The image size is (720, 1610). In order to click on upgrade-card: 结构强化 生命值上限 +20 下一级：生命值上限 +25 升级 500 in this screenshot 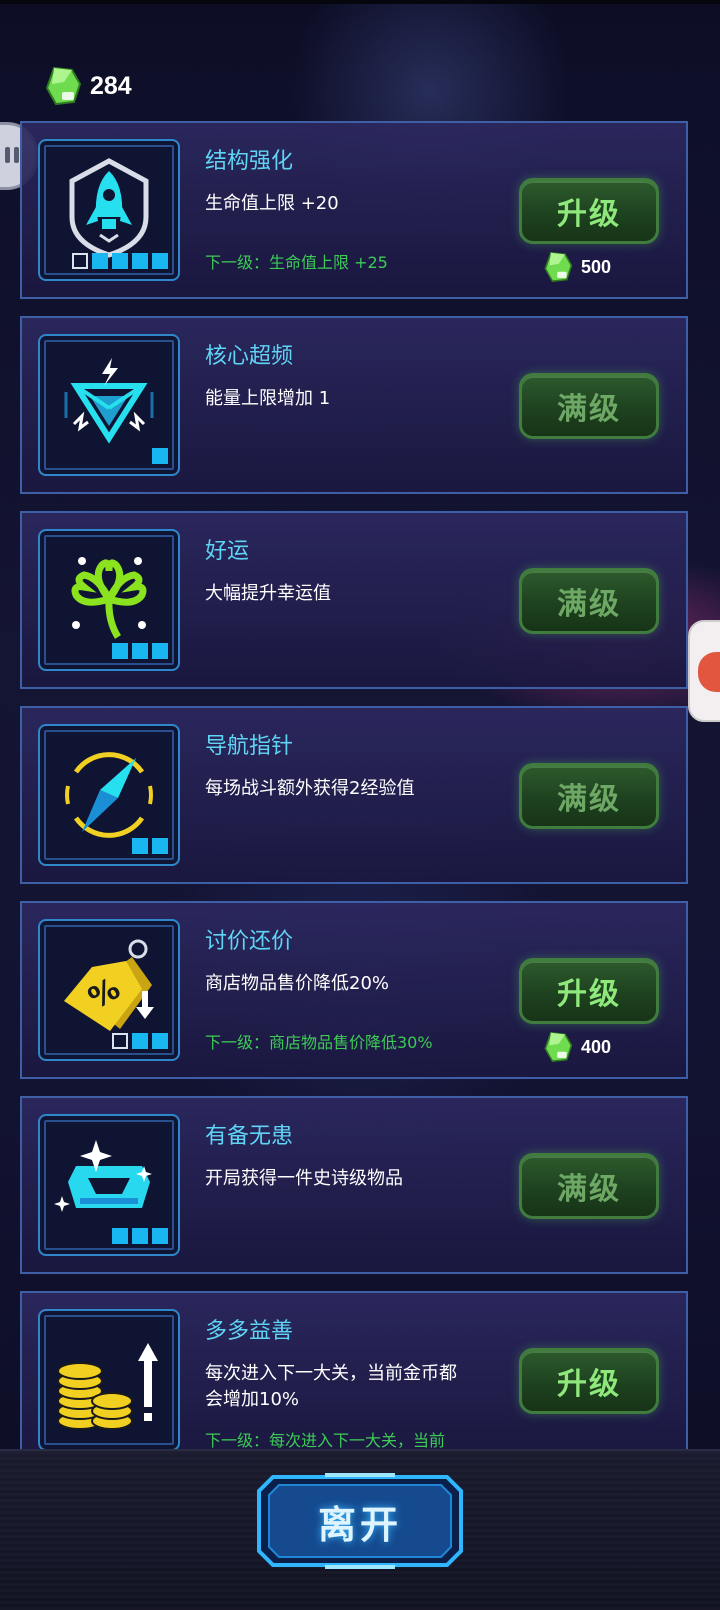, I will do `click(354, 210)`.